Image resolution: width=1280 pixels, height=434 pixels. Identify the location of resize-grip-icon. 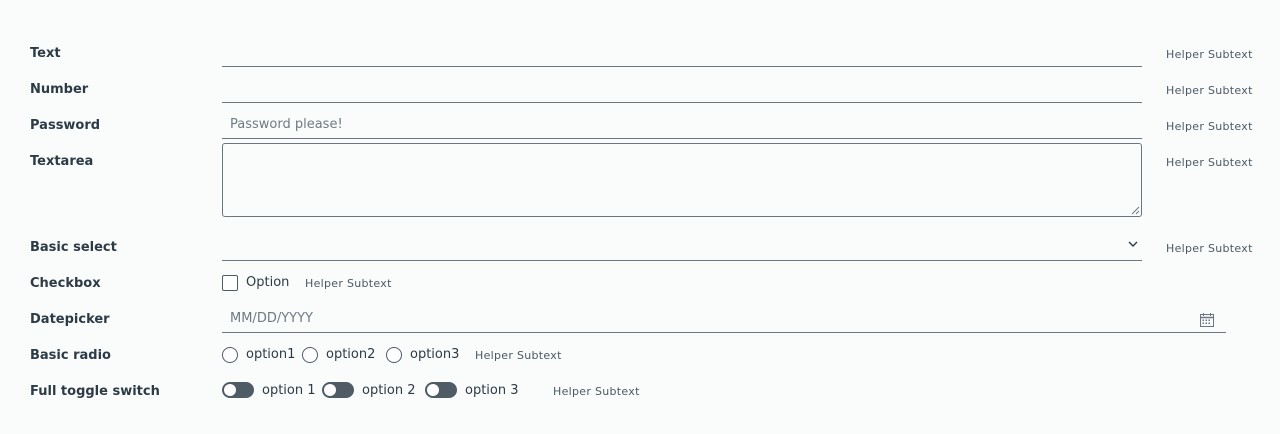
(1135, 210).